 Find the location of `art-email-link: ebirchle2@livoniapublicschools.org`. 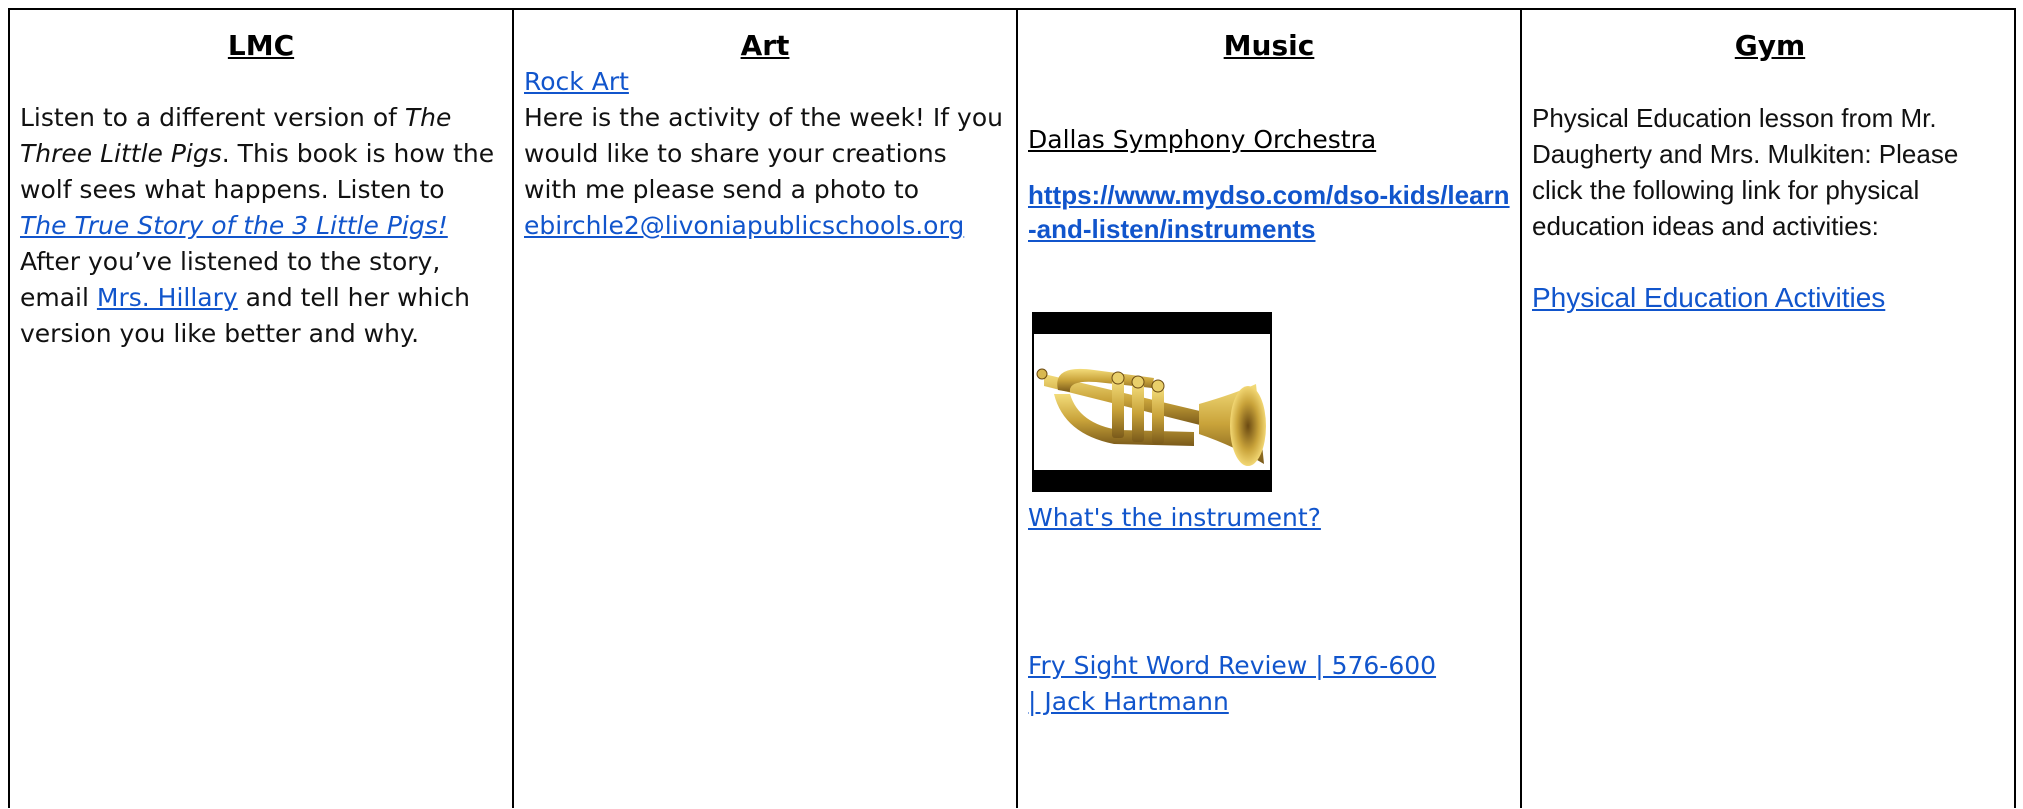

art-email-link: ebirchle2@livoniapublicschools.org is located at coordinates (744, 225).